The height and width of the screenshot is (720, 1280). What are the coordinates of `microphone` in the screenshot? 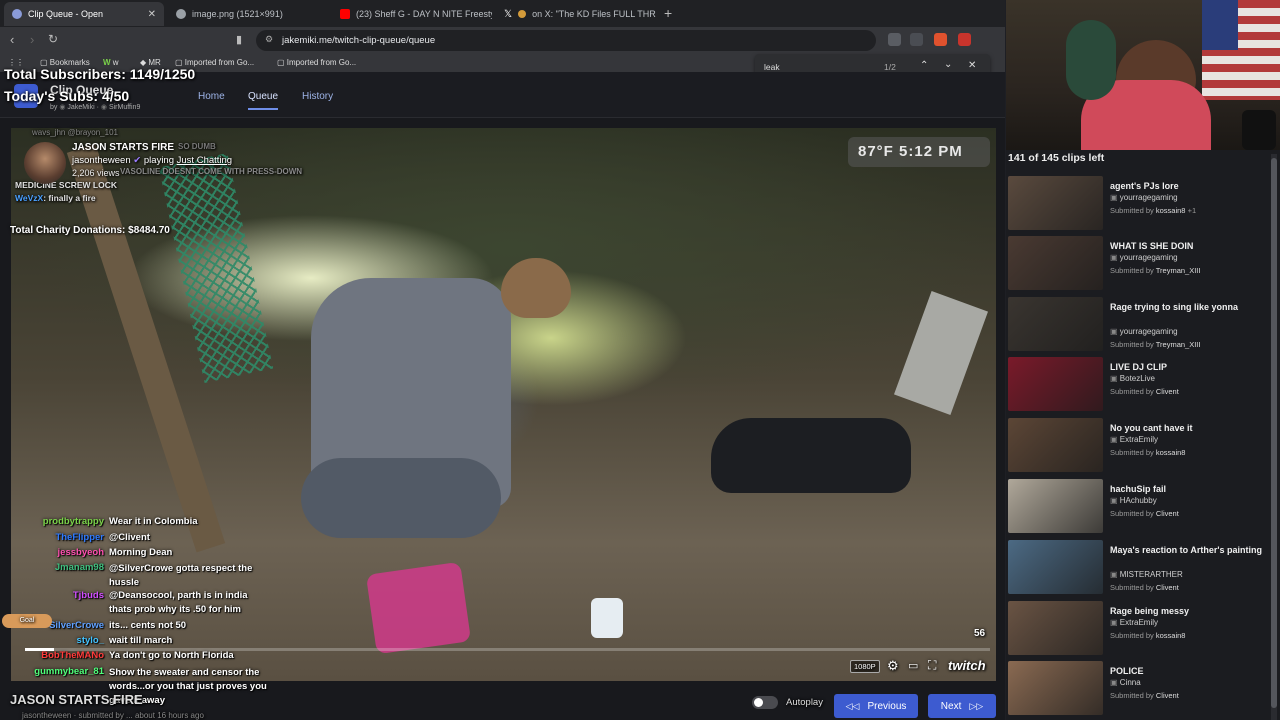 It's located at (1259, 130).